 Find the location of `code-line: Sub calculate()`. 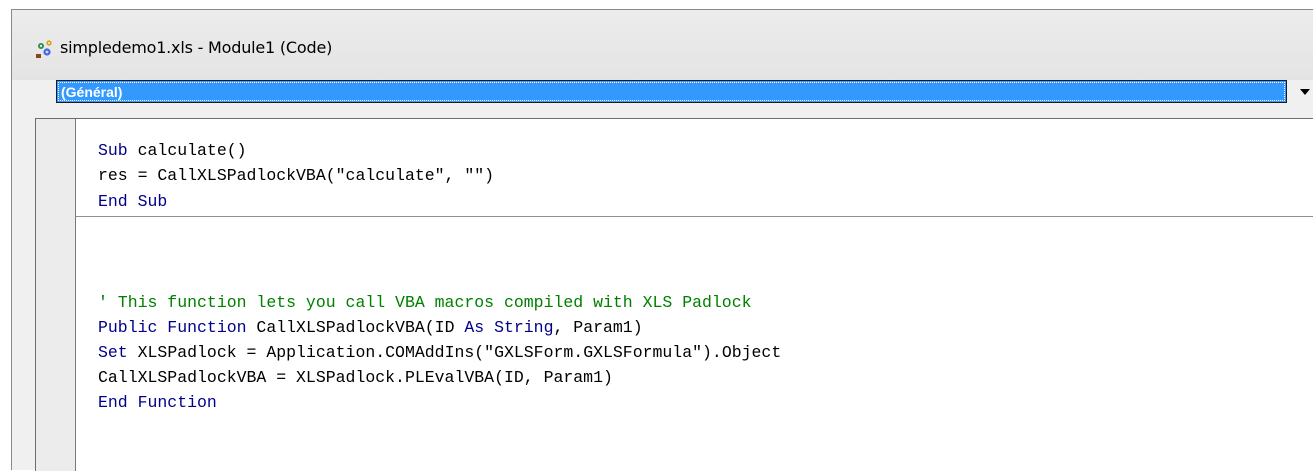

code-line: Sub calculate() is located at coordinates (172, 150).